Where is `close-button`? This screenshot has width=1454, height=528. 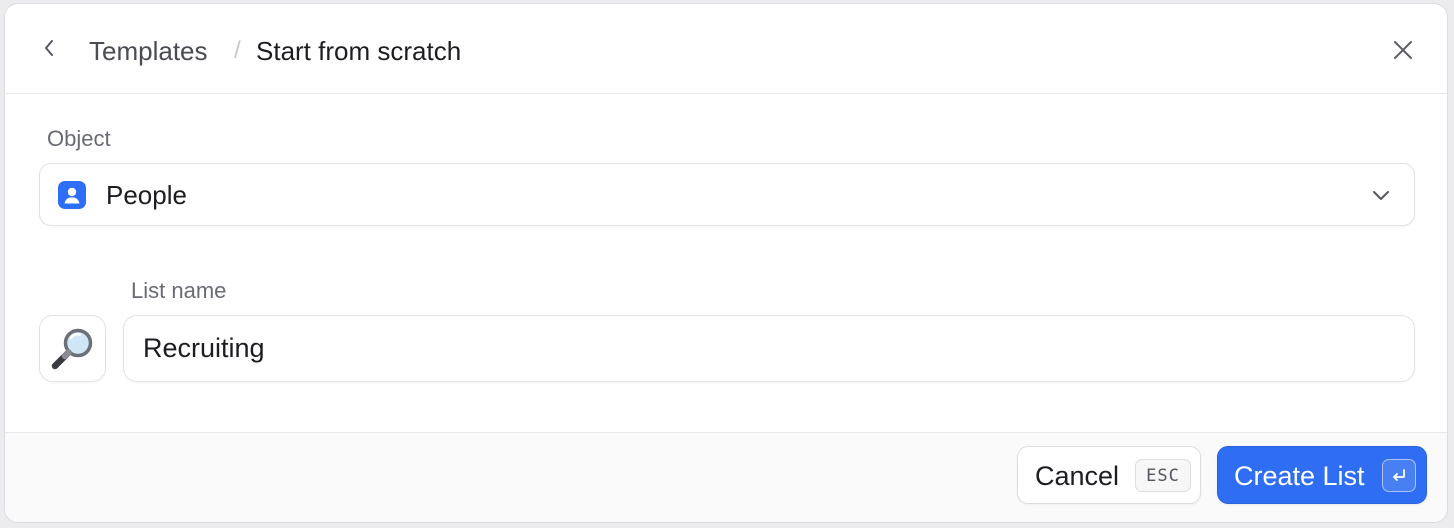 close-button is located at coordinates (1403, 50).